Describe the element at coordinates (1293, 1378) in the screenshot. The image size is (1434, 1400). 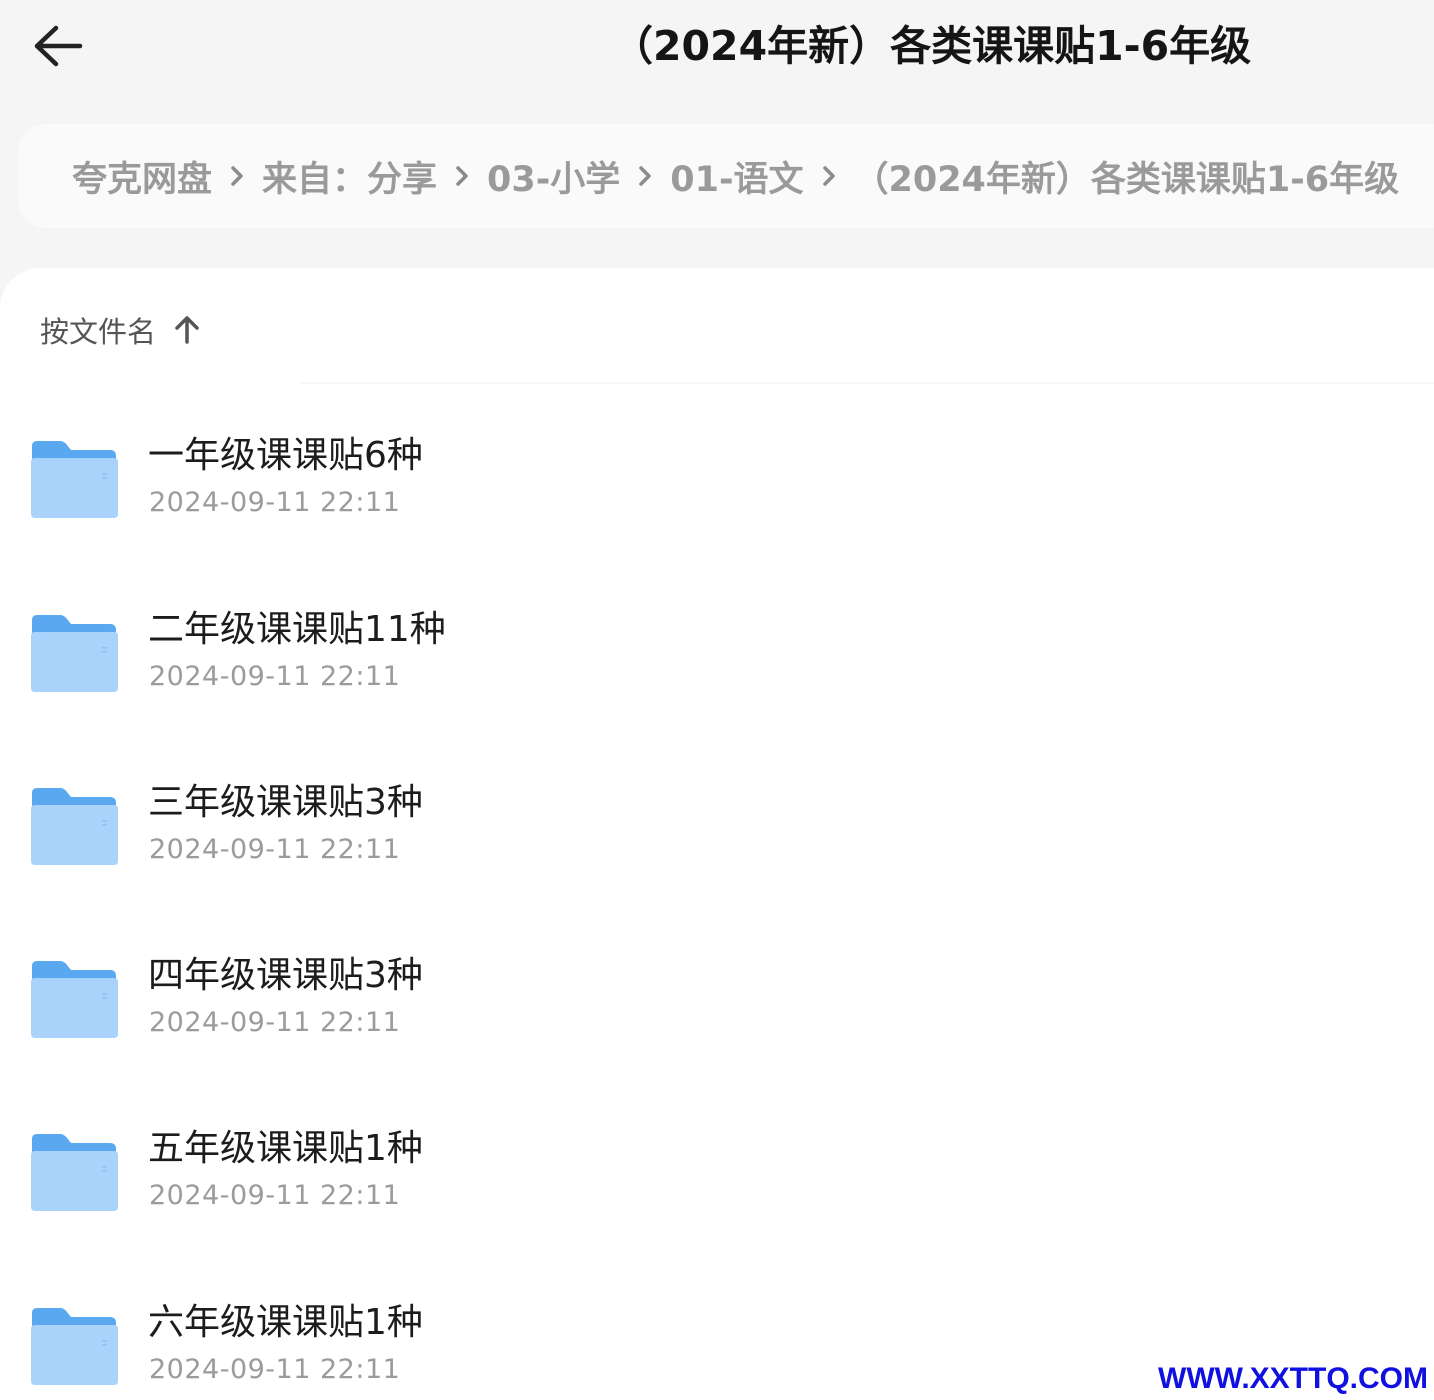
I see `watermark: WWW.XXTTQ.COM` at that location.